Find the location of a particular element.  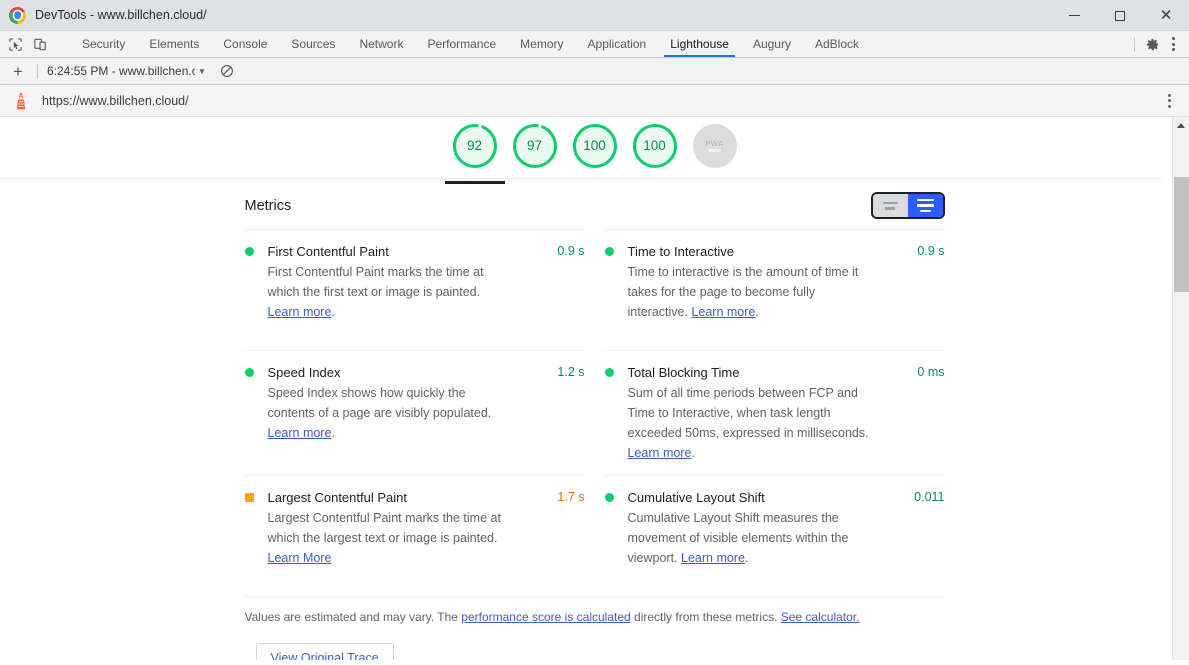

devtools-tab-performance: Performance is located at coordinates (461, 44).